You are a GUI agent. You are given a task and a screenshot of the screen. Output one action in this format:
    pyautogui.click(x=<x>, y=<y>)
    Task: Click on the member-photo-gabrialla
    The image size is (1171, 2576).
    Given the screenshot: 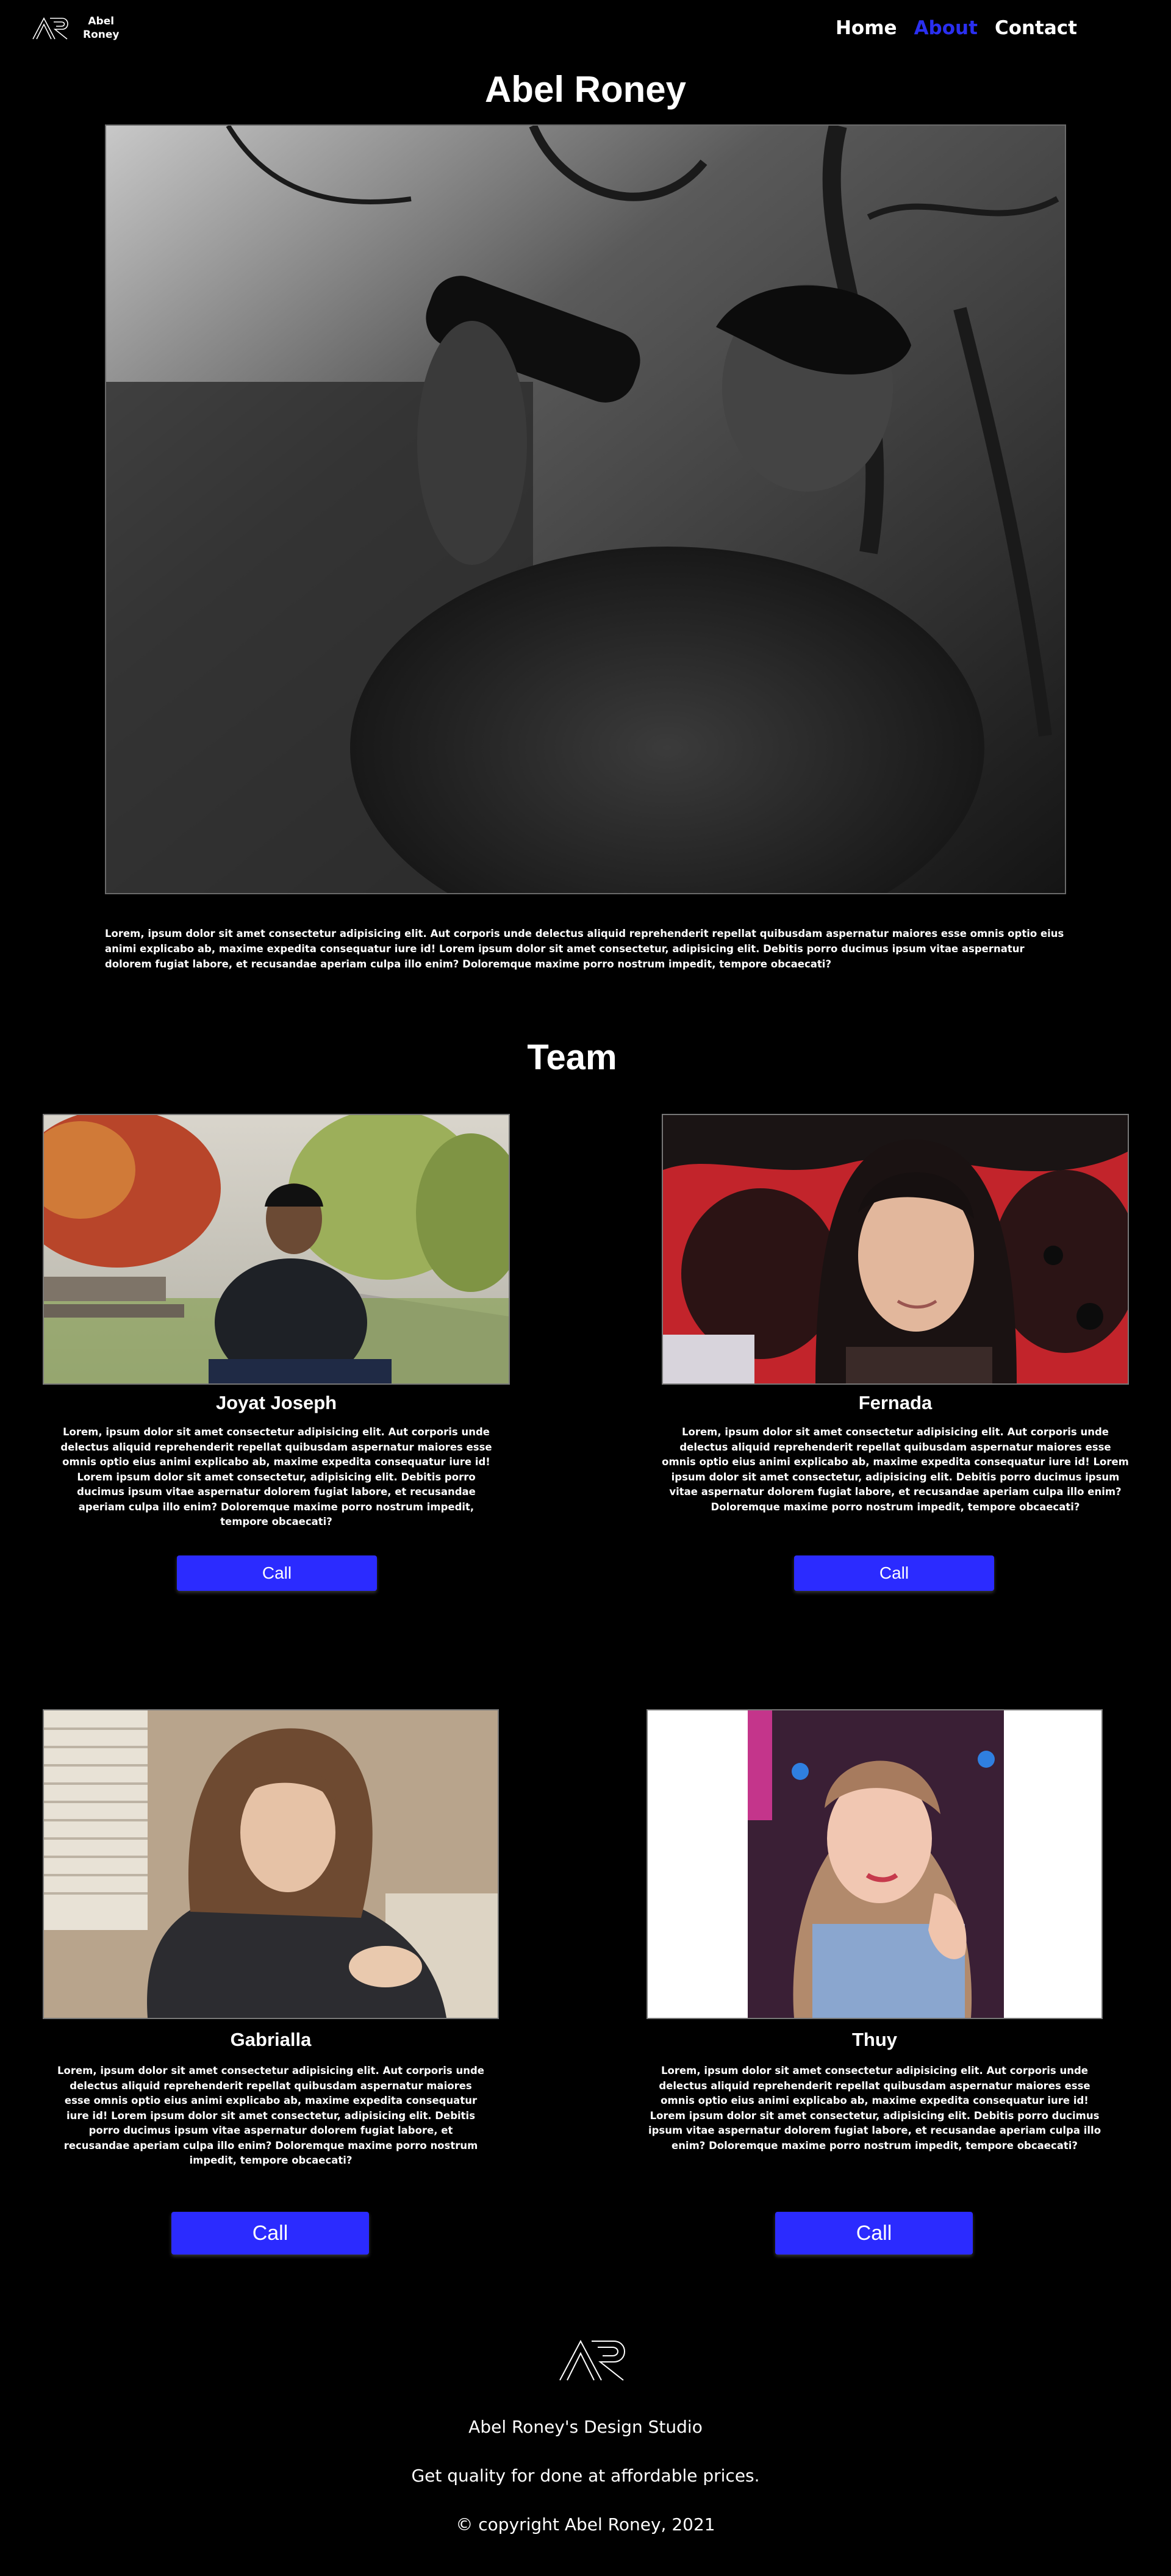 What is the action you would take?
    pyautogui.click(x=271, y=1864)
    